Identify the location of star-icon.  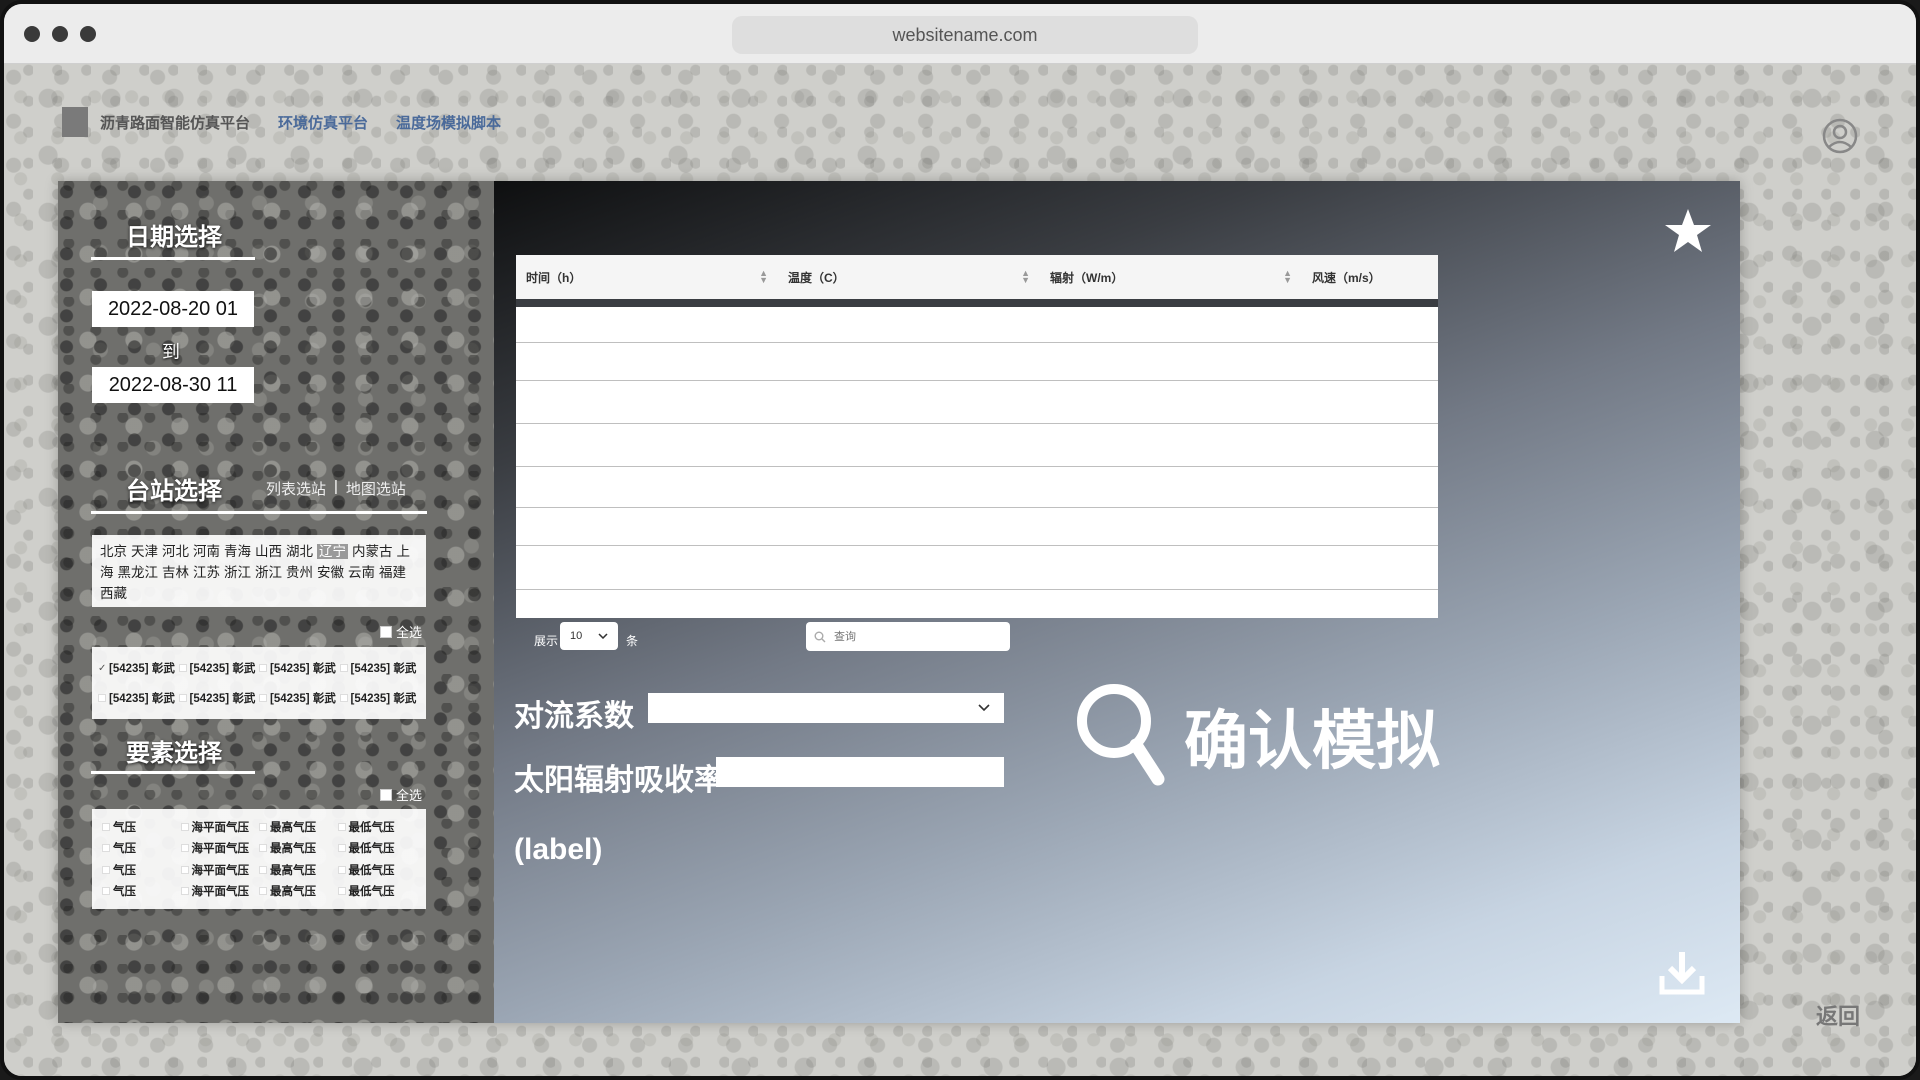
(1688, 231).